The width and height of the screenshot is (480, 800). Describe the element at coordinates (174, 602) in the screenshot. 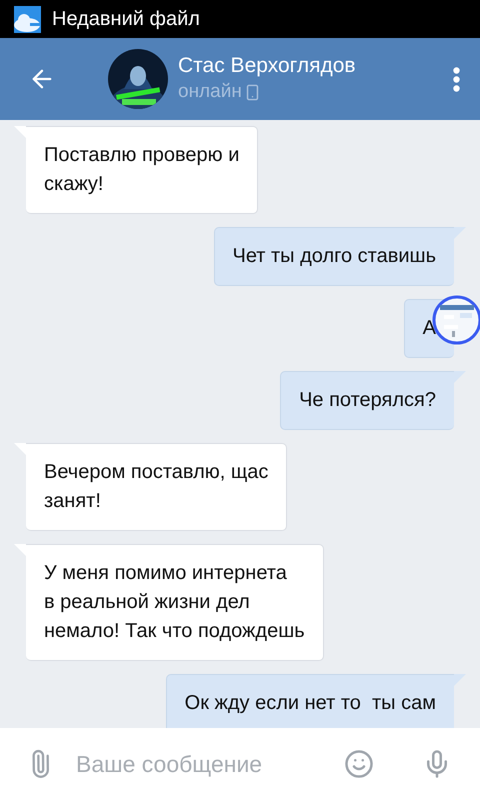

I see `message-text: У меня помимо интернета в реальной жизни дел немало! Так что подождешь` at that location.